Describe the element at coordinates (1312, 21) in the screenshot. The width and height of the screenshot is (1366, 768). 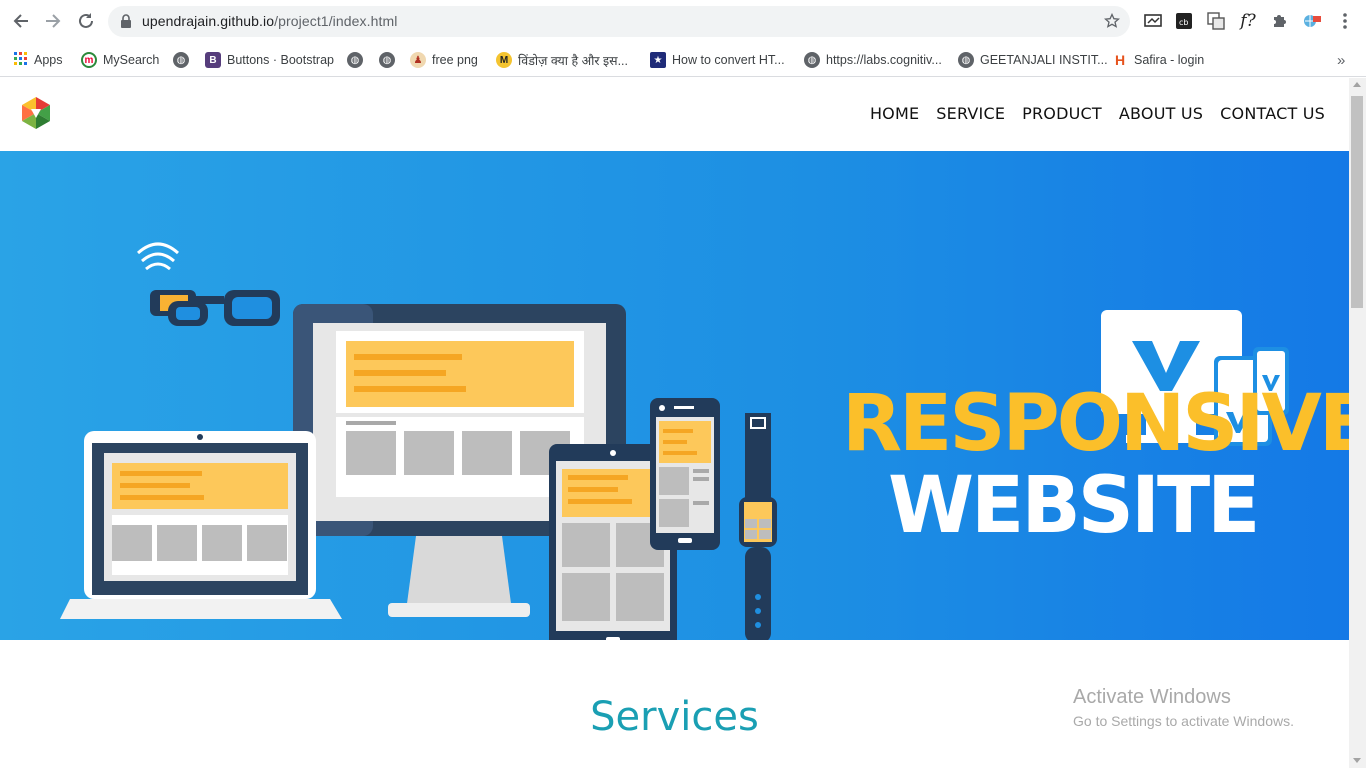
I see `language-extension-icon` at that location.